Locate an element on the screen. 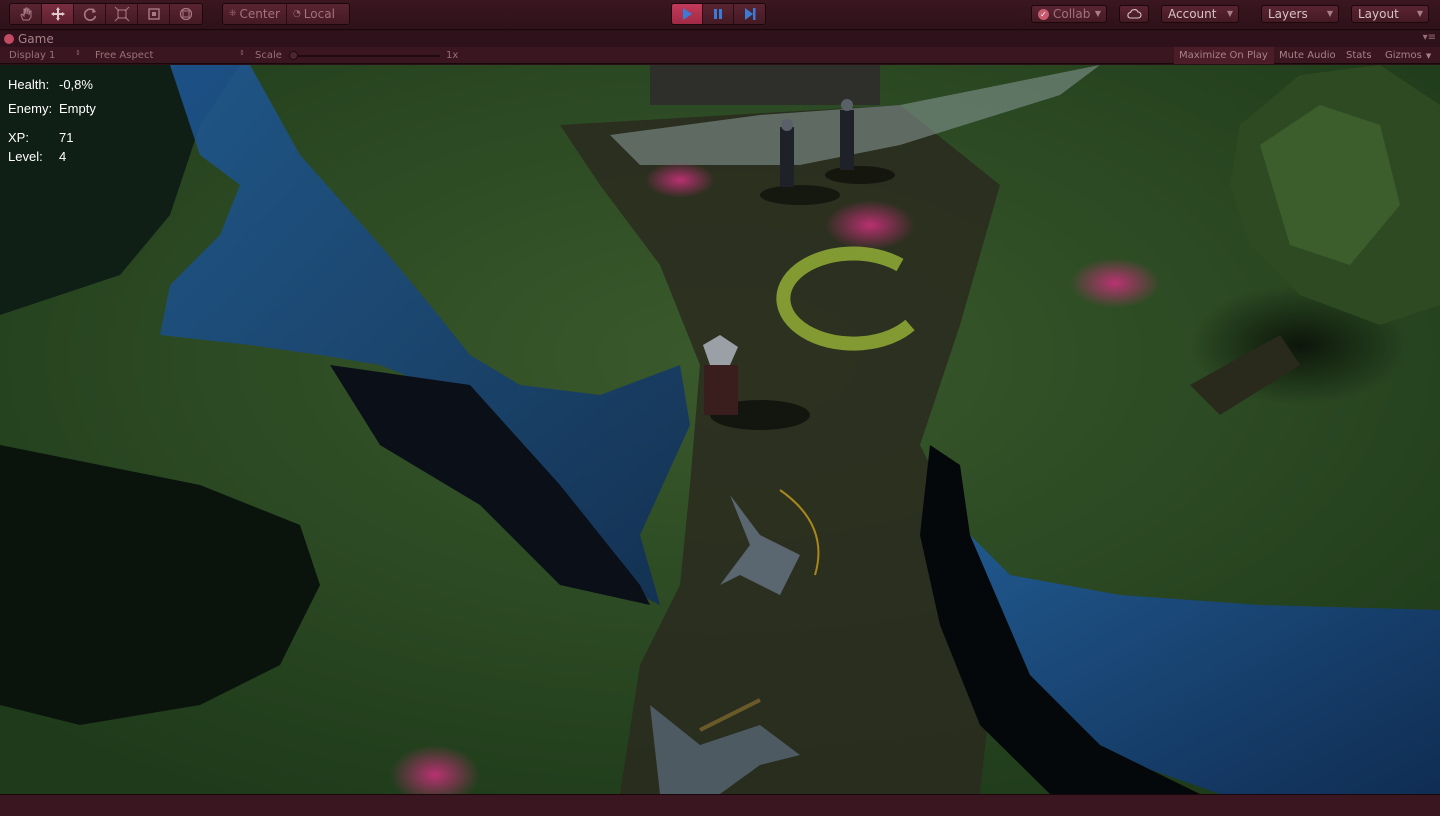 The height and width of the screenshot is (816, 1440). hud-enemy-value: Empty is located at coordinates (77, 108).